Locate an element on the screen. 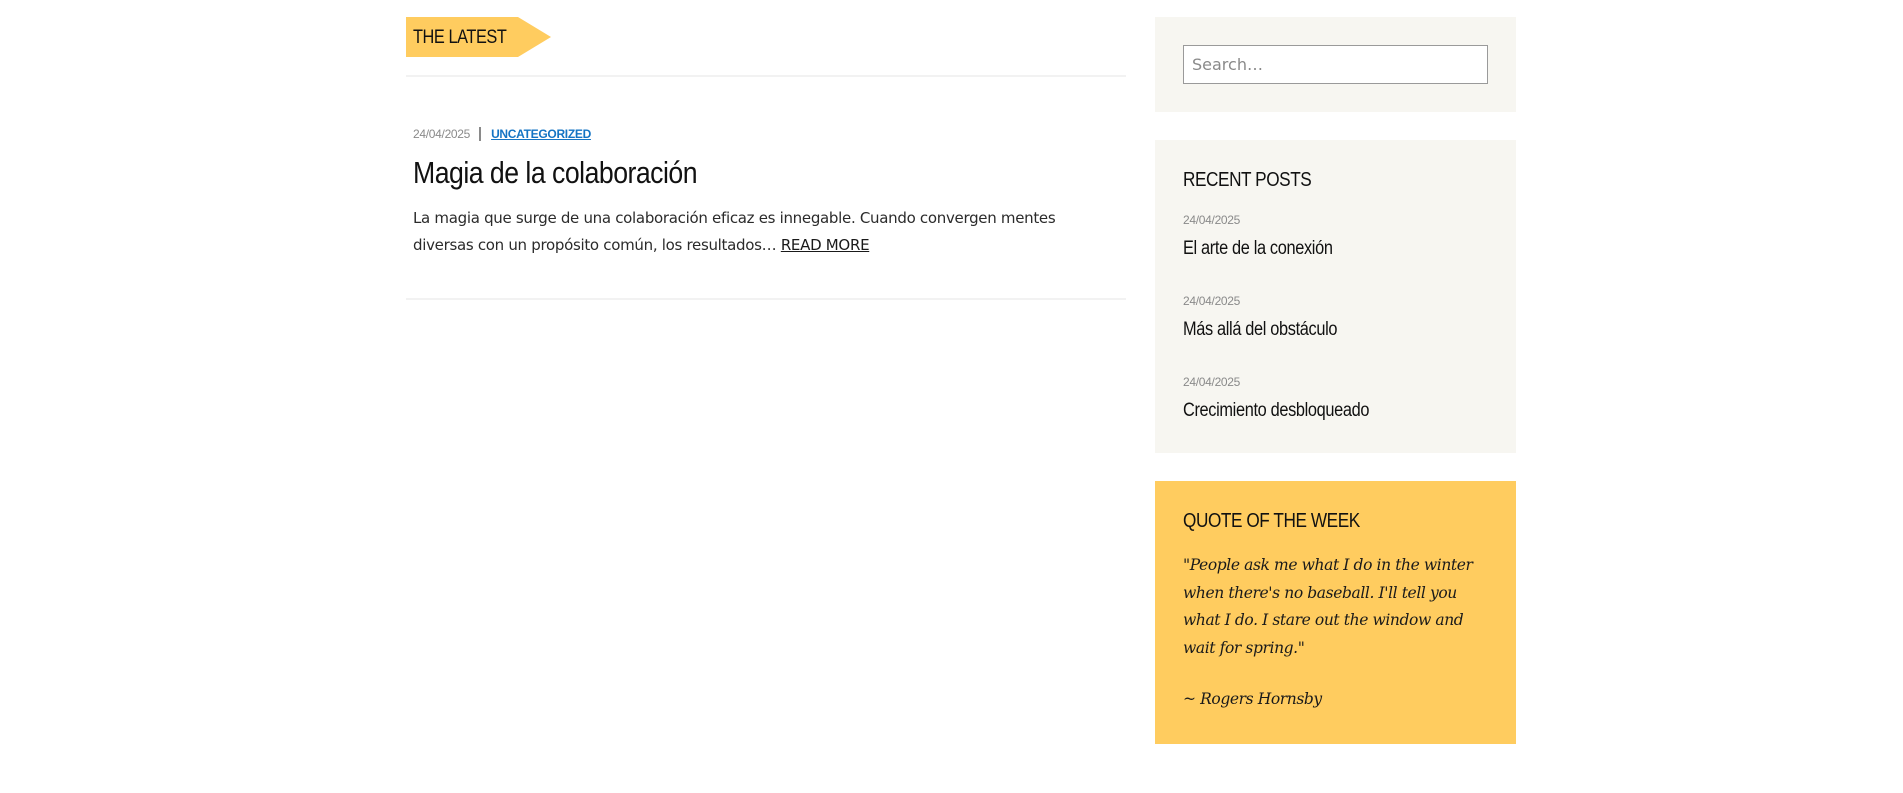 The height and width of the screenshot is (793, 1903). post-category-link: UNCATEGORIZED is located at coordinates (541, 134).